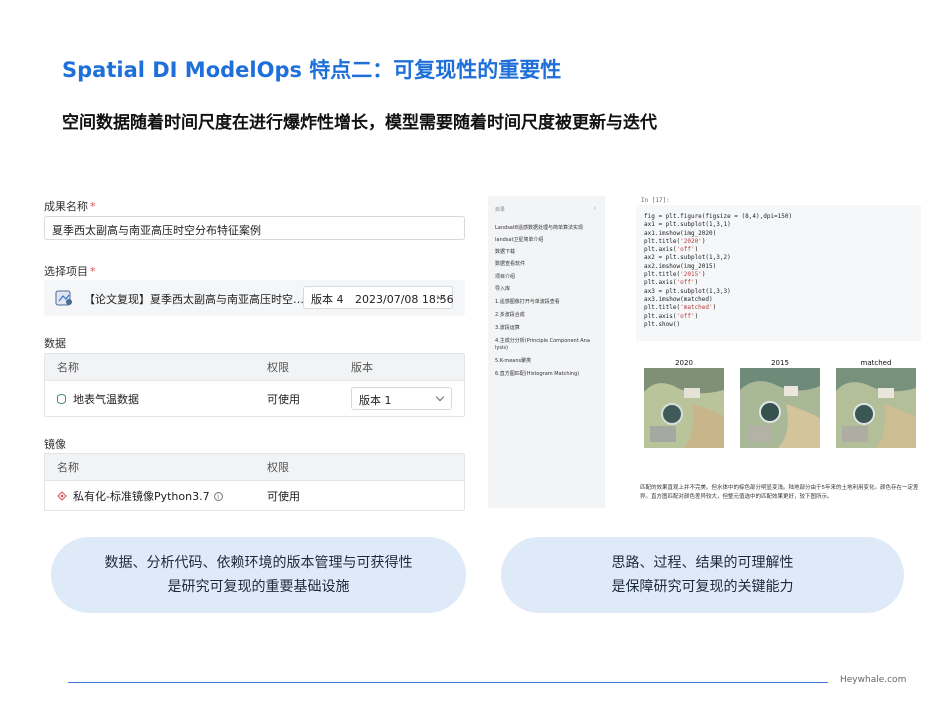 The image size is (936, 702). What do you see at coordinates (378, 297) in the screenshot?
I see `project-version-select: 版本 4 2023/07/08 18:56` at bounding box center [378, 297].